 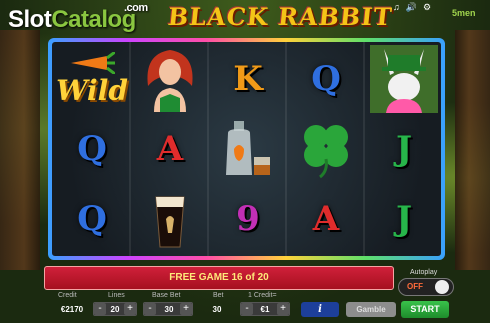 I want to click on bet-value: 30, so click(x=217, y=309).